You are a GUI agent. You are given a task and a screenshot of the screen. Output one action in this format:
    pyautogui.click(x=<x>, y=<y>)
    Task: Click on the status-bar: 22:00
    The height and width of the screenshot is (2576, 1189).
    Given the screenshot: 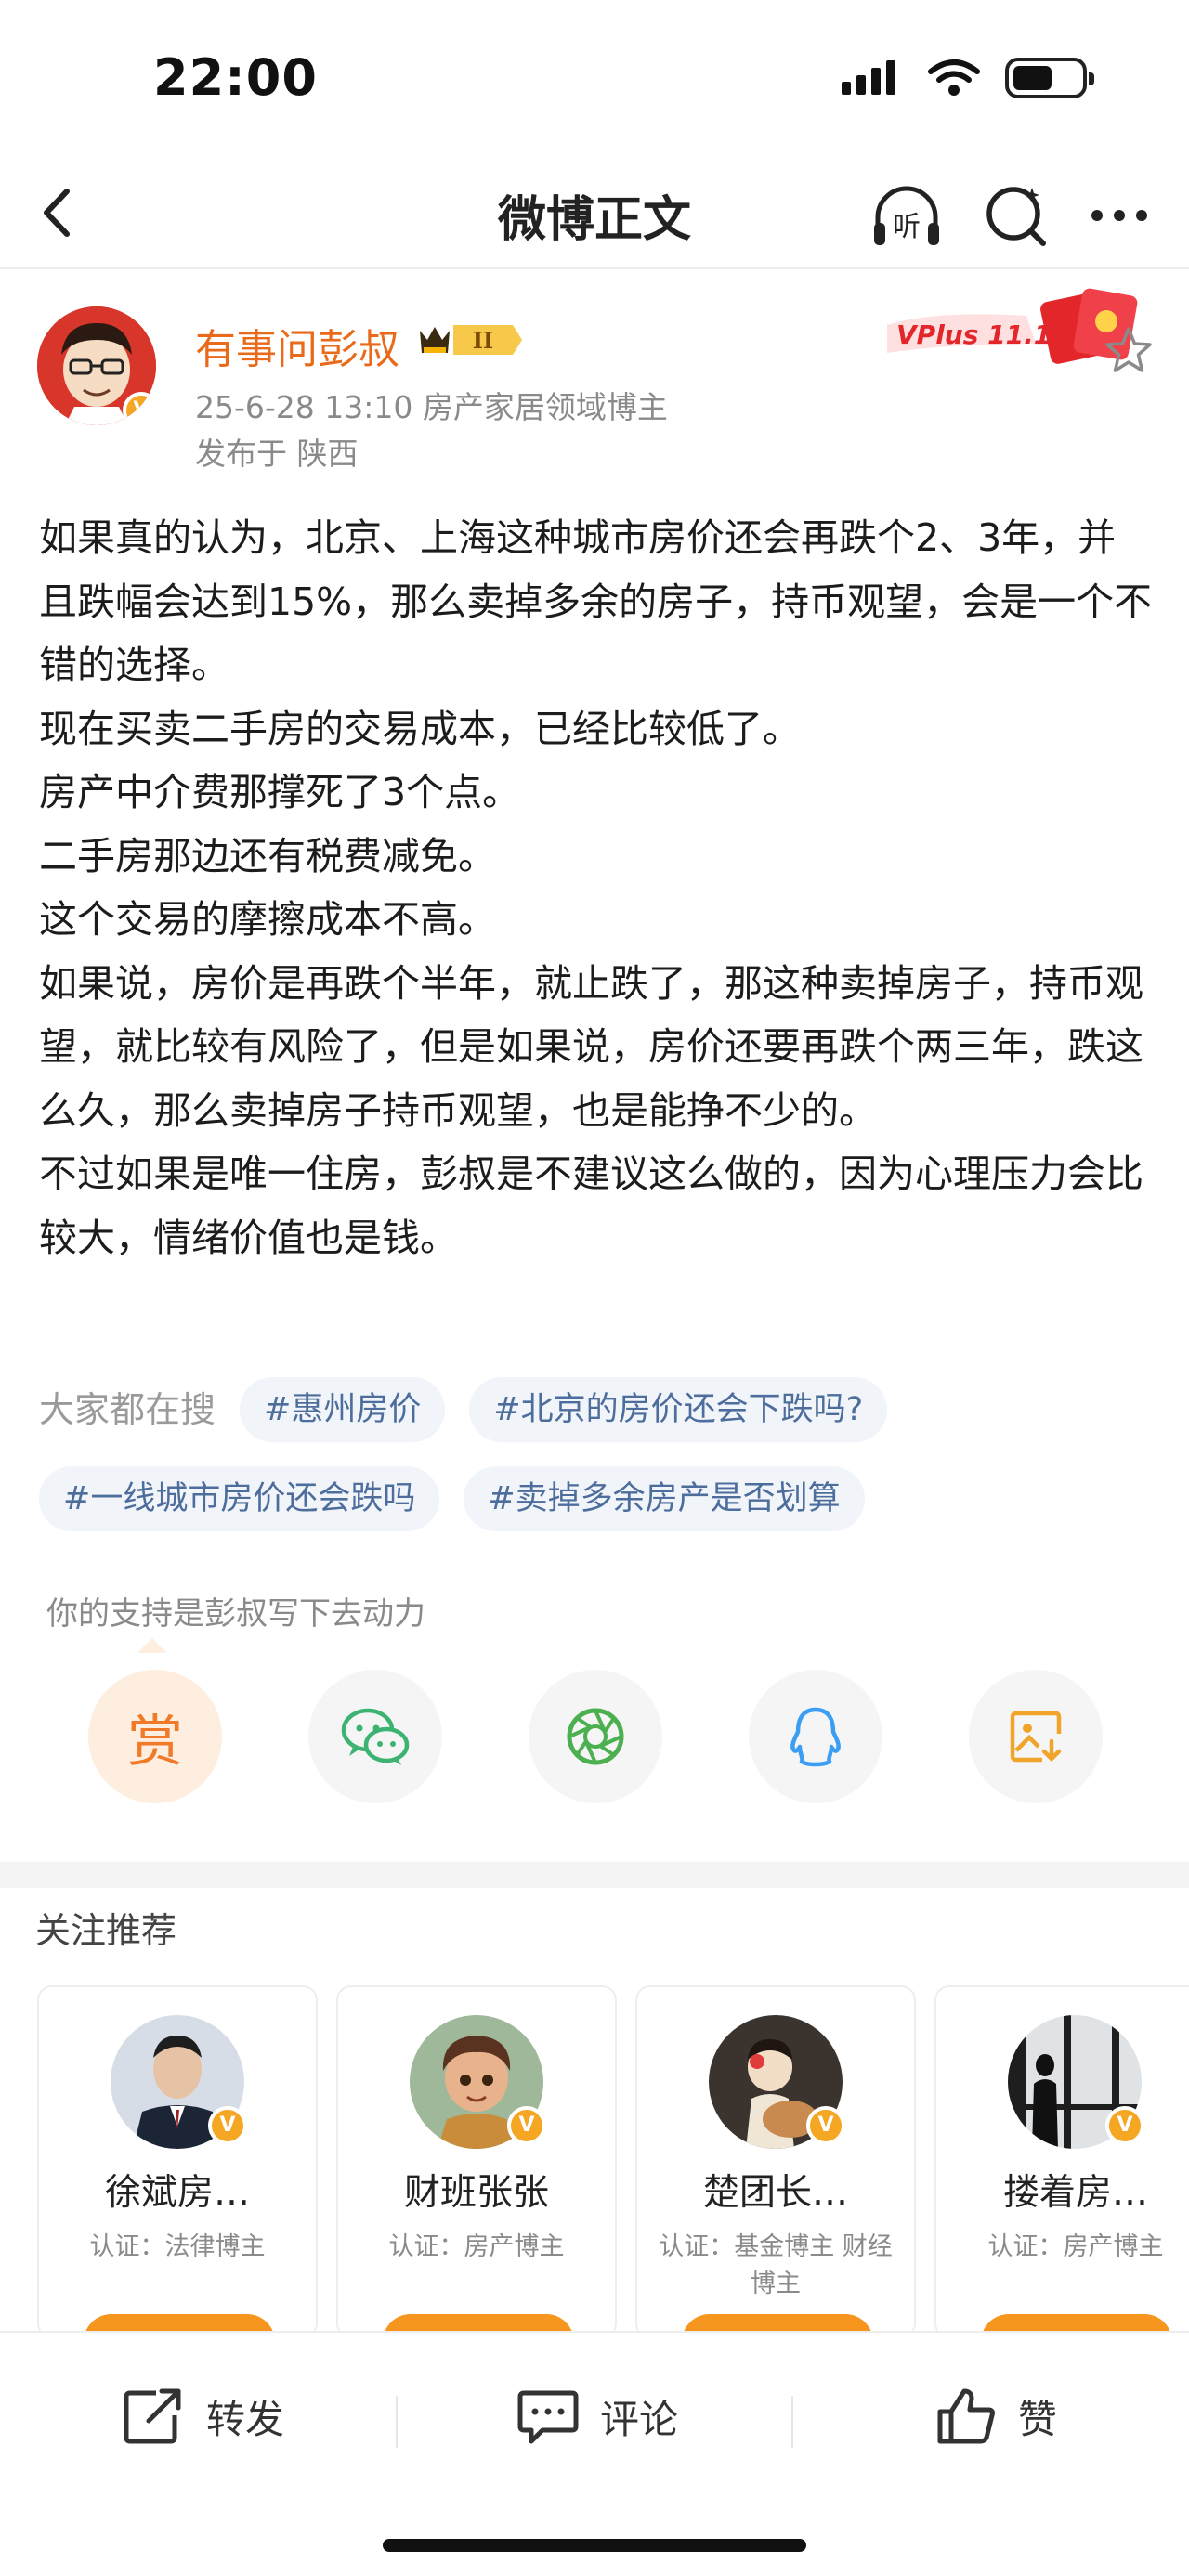 What is the action you would take?
    pyautogui.click(x=594, y=79)
    